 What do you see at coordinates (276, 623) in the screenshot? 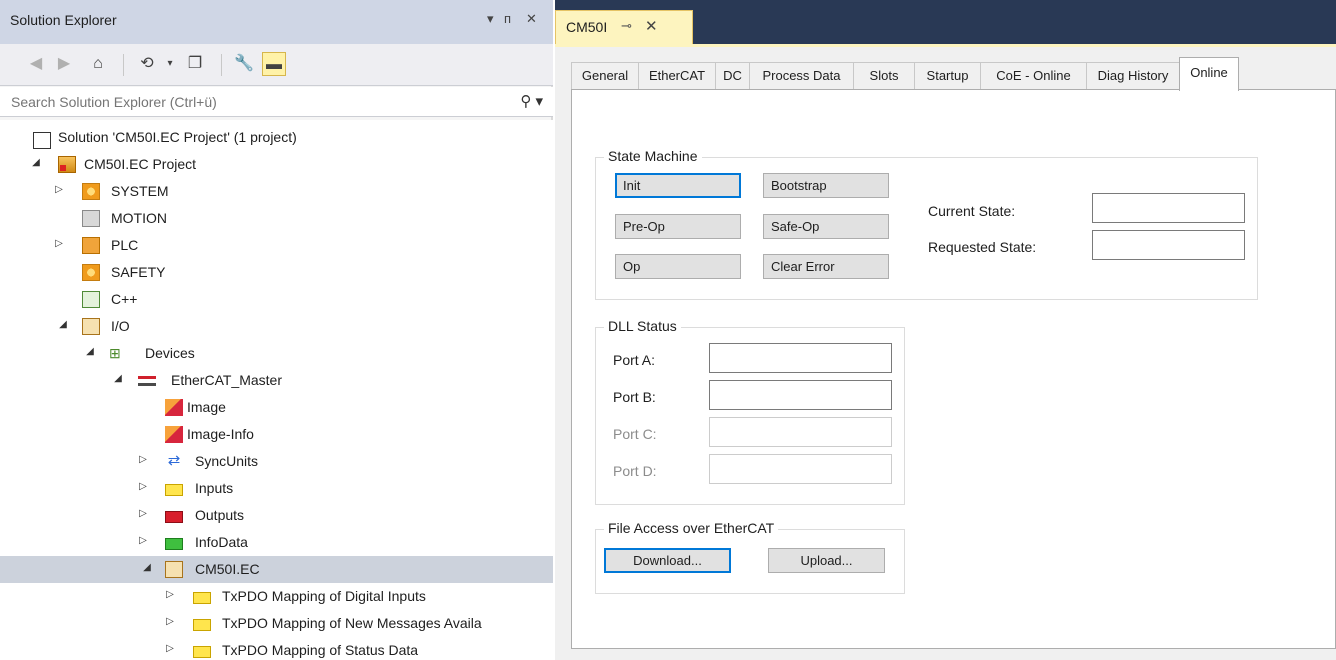
I see `tree-item-txpdo-new-messages: ▷ TxPDO Mapping of New Messages Availa` at bounding box center [276, 623].